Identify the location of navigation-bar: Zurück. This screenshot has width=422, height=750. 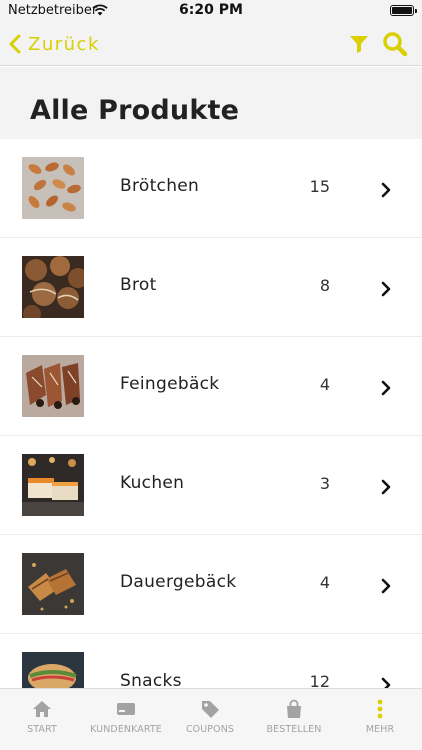
(211, 44).